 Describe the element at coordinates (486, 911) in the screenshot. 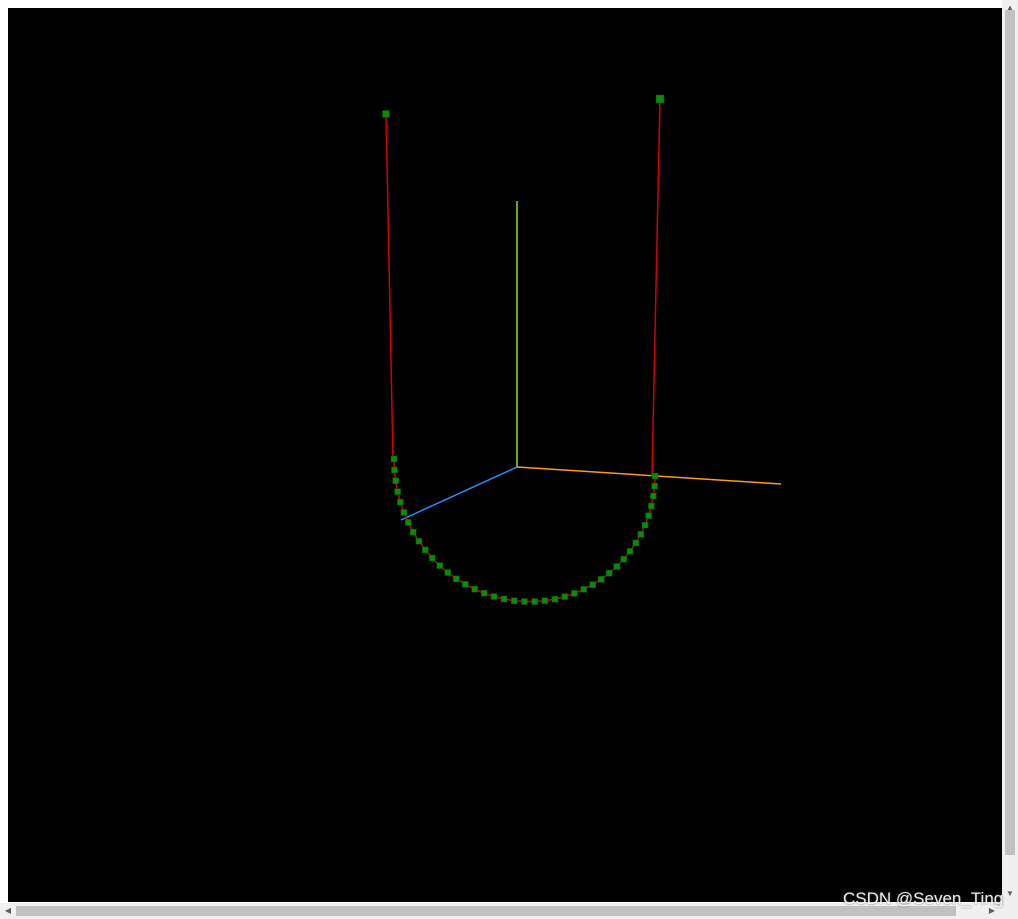

I see `horizontal-scroll-thumb` at that location.